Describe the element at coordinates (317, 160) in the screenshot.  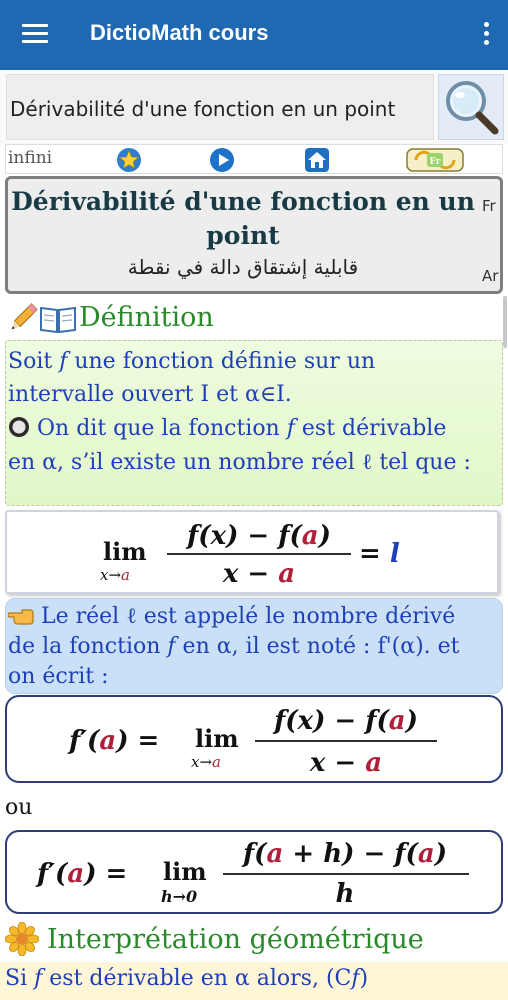
I see `home-icon` at that location.